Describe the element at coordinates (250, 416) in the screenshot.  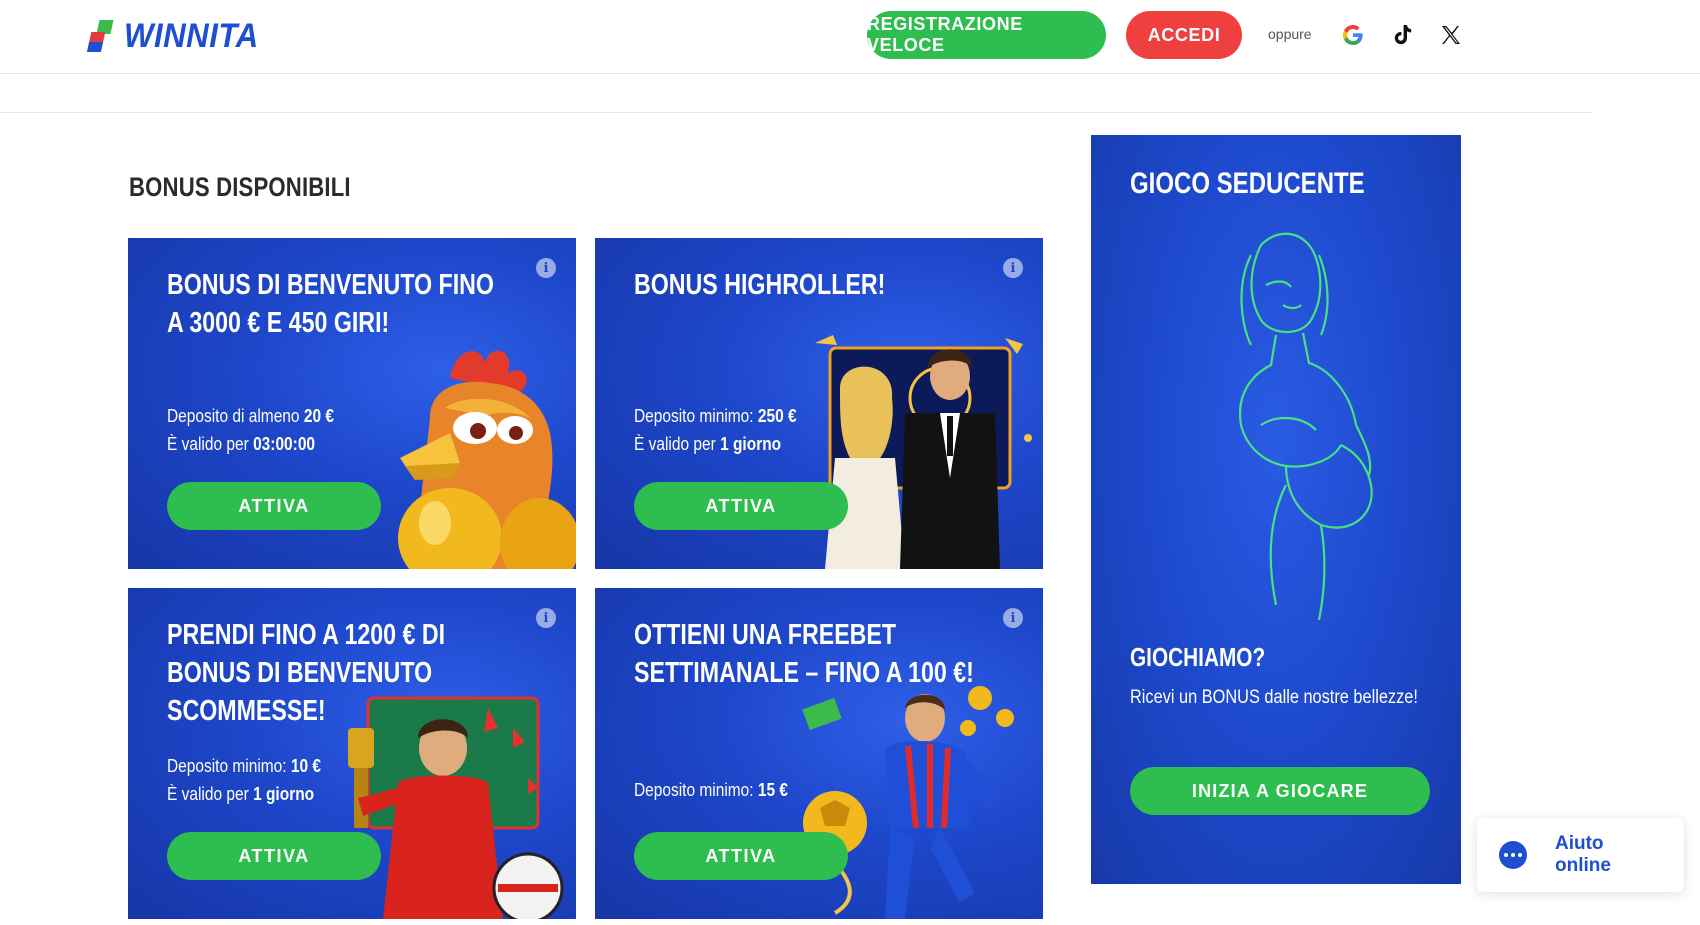
I see `card-deposit-line: Deposito di almeno 20 €` at that location.